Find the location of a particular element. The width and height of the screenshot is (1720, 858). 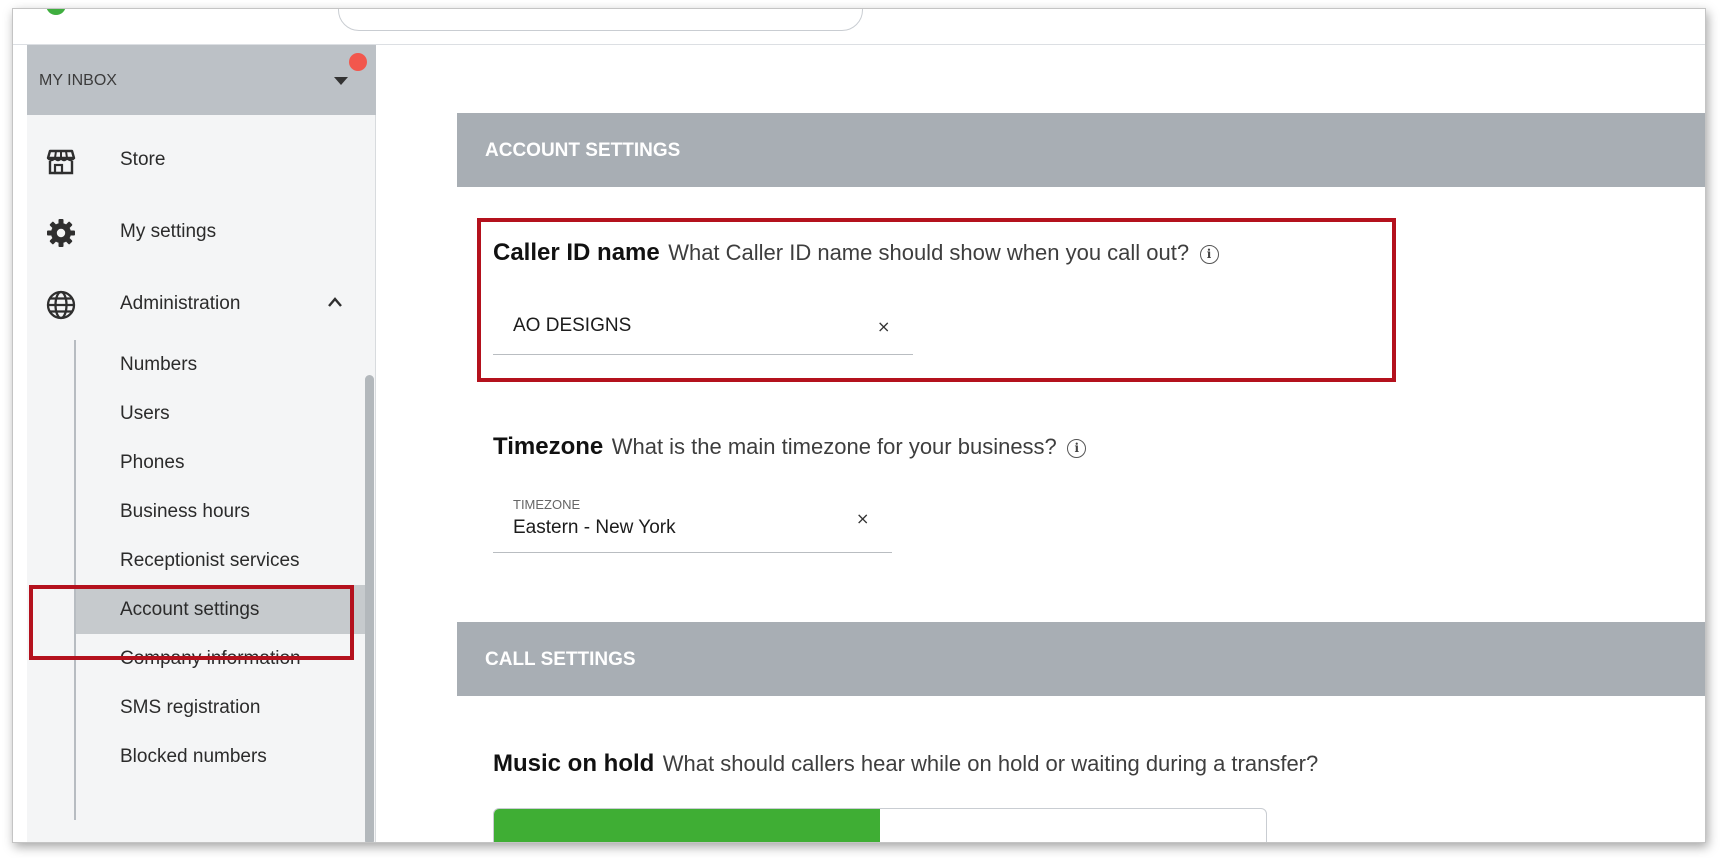

music-on-hold-title: Music on hold is located at coordinates (574, 763).